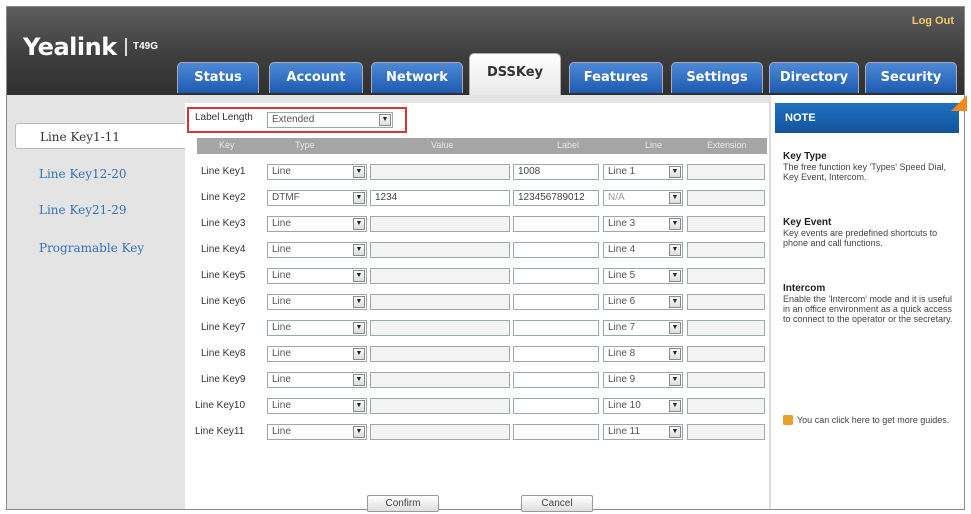 The image size is (971, 514). I want to click on guide-link: You can click here to get more guides., so click(878, 420).